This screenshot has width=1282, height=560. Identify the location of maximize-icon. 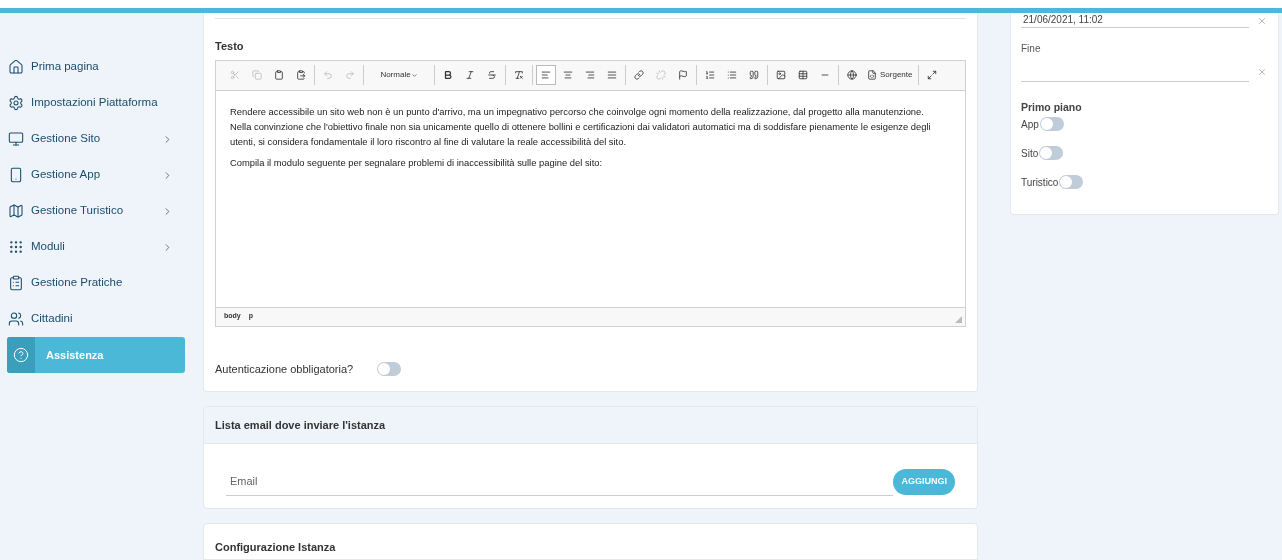
(932, 75).